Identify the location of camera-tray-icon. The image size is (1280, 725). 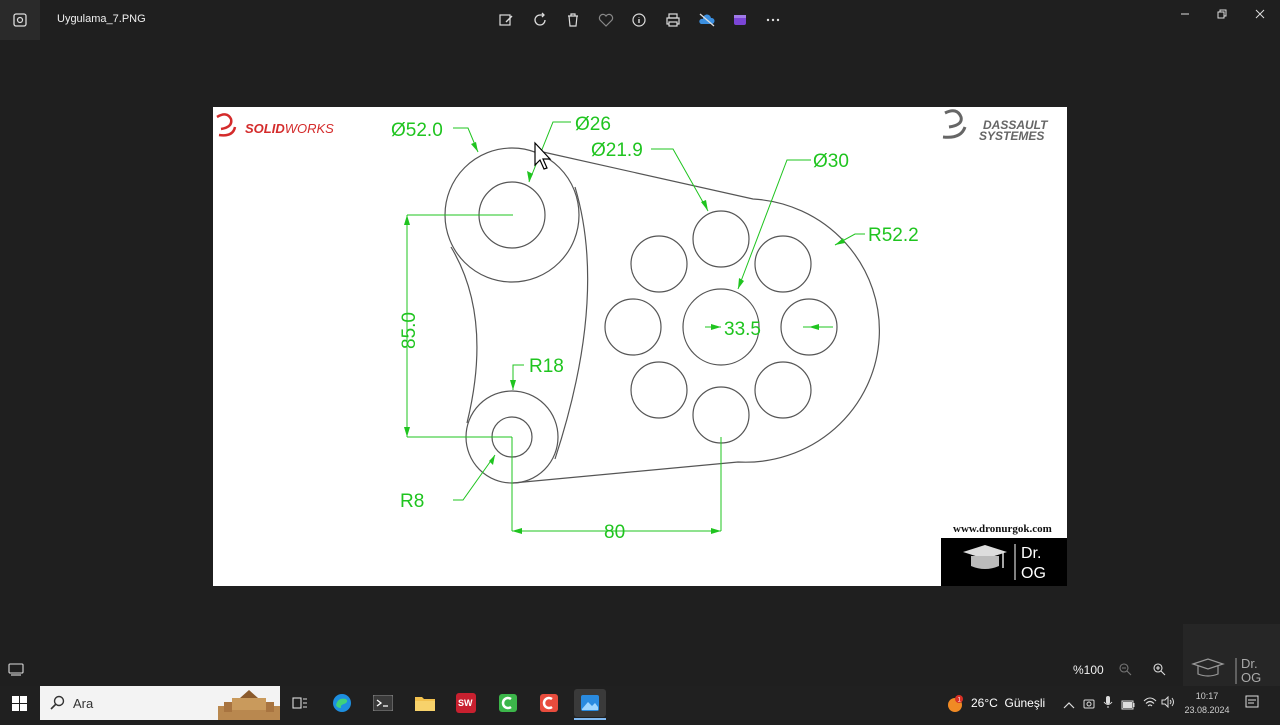
(1089, 705).